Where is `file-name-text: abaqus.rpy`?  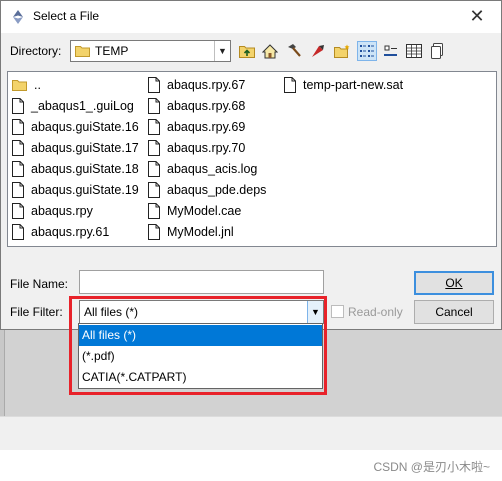
file-name-text: abaqus.rpy is located at coordinates (62, 211).